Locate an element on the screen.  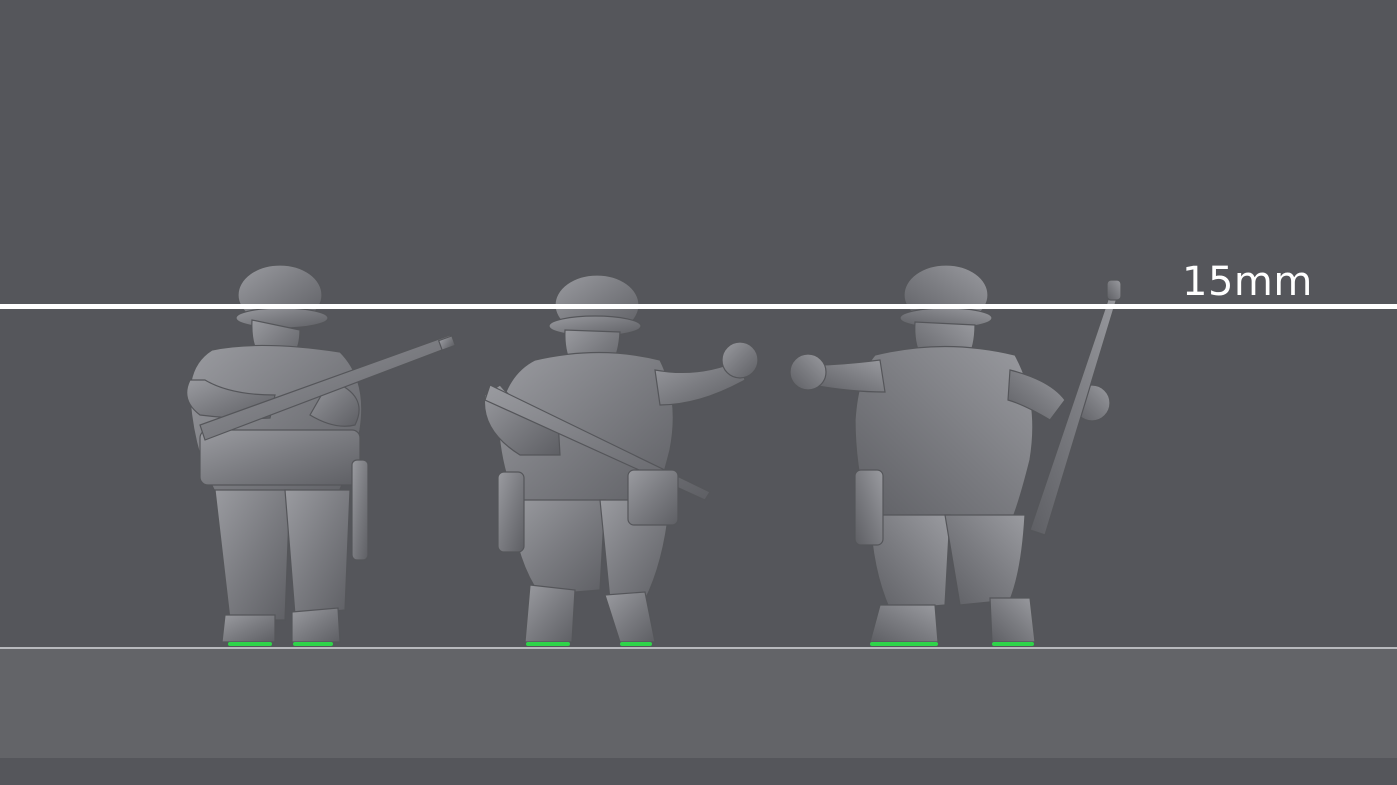
soldier-shouting-holding-rifle is located at coordinates (955, 453).